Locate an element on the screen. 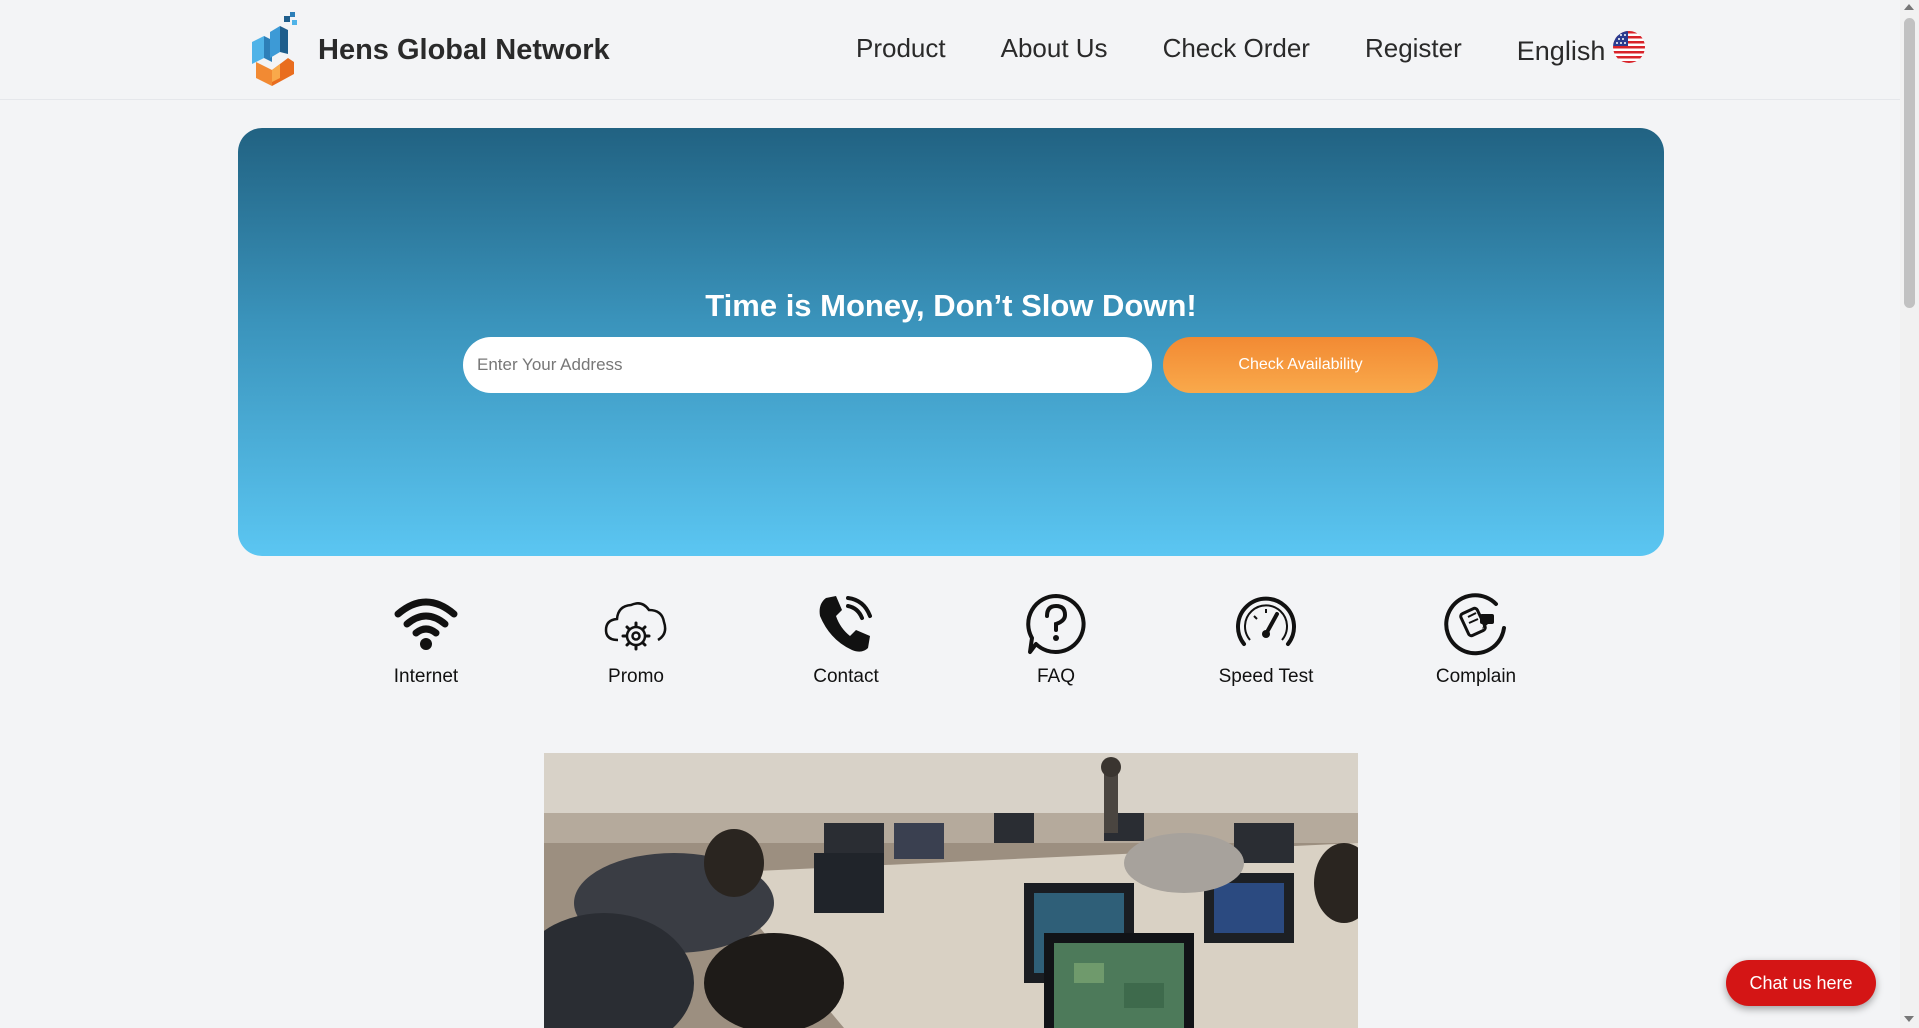  service-speed-test: Speed Test is located at coordinates (1266, 639).